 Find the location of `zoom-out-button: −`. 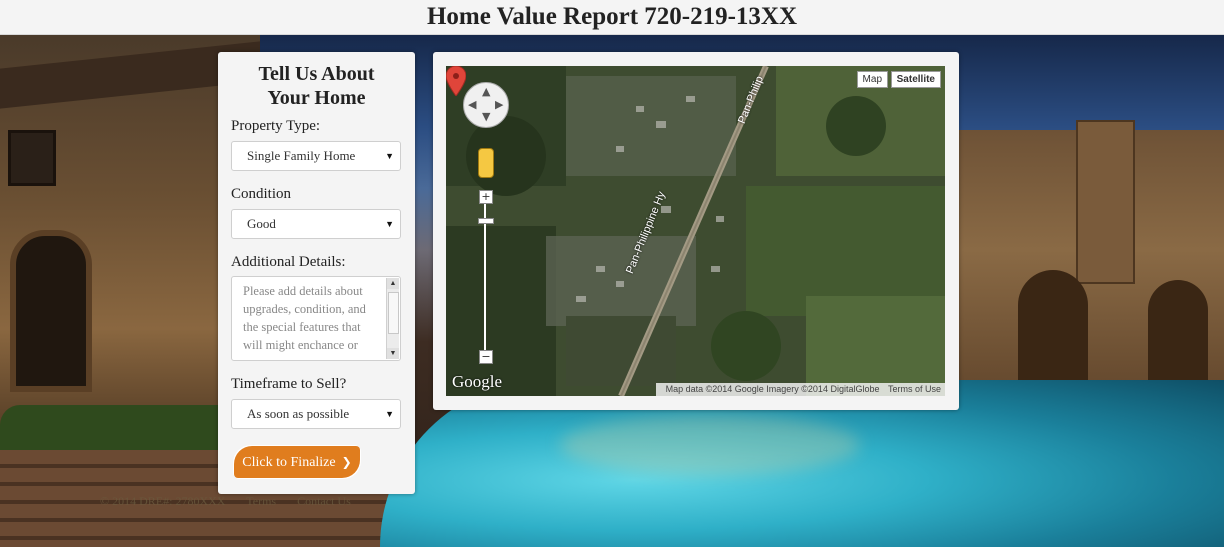

zoom-out-button: − is located at coordinates (486, 357).